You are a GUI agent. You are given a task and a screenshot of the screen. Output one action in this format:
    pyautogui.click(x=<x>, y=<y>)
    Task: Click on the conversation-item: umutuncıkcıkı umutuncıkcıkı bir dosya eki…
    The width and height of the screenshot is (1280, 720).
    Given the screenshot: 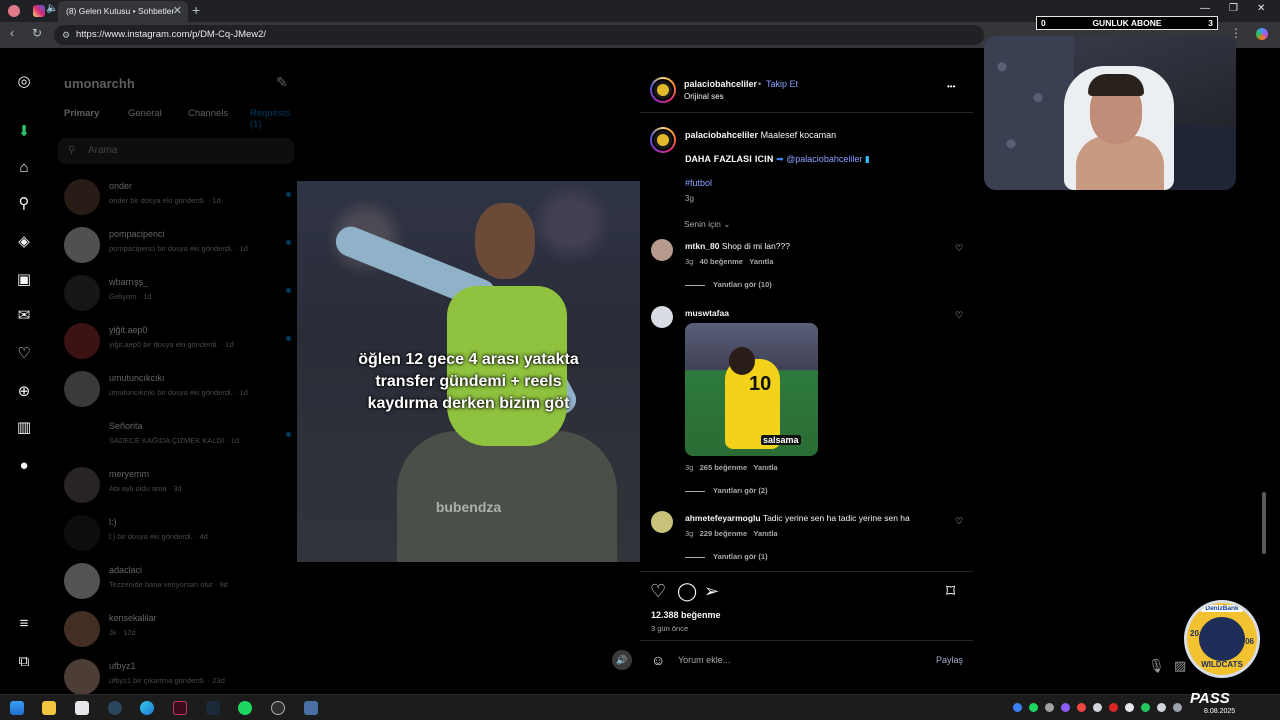 What is the action you would take?
    pyautogui.click(x=173, y=389)
    